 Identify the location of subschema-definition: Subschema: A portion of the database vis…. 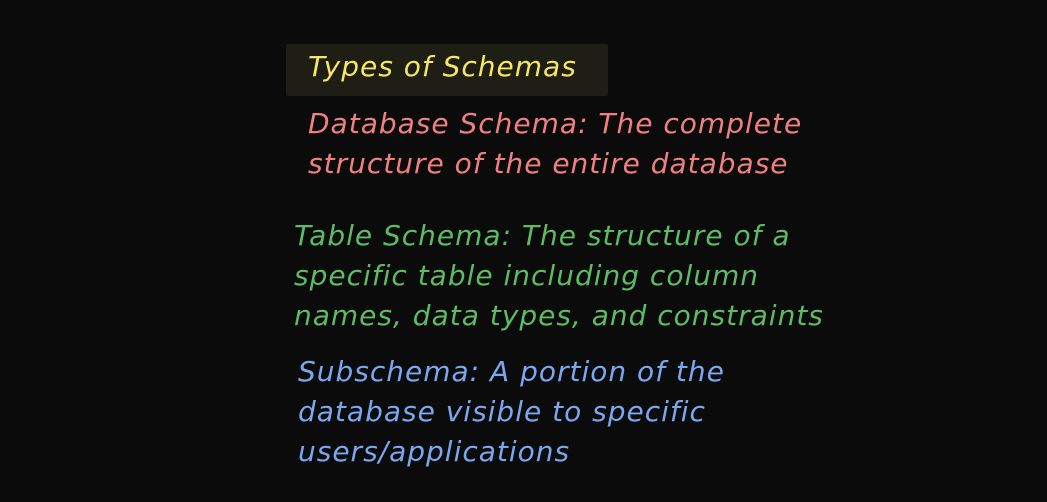
(511, 412).